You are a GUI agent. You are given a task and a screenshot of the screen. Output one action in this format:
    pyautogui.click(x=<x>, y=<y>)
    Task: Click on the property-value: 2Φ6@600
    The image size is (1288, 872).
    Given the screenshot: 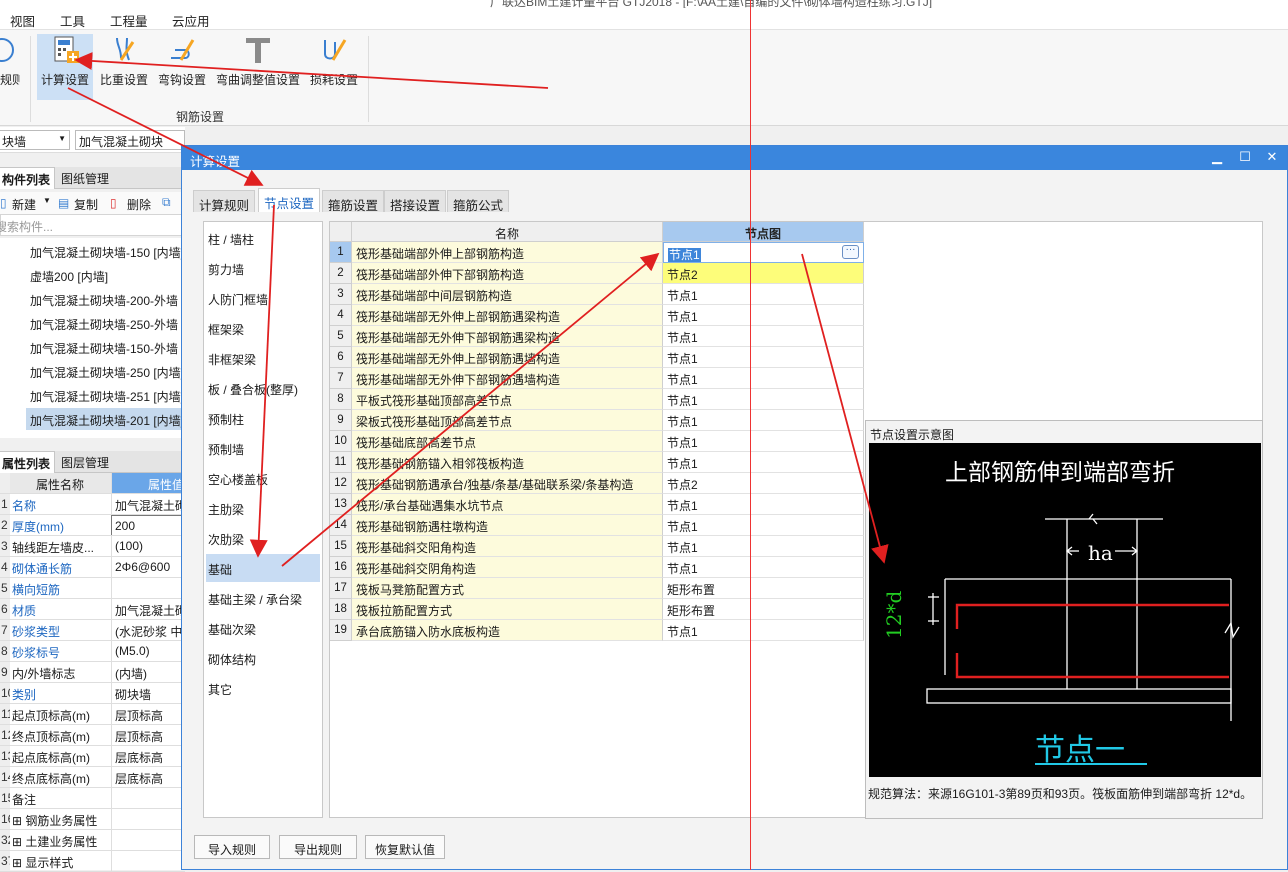 What is the action you would take?
    pyautogui.click(x=148, y=567)
    